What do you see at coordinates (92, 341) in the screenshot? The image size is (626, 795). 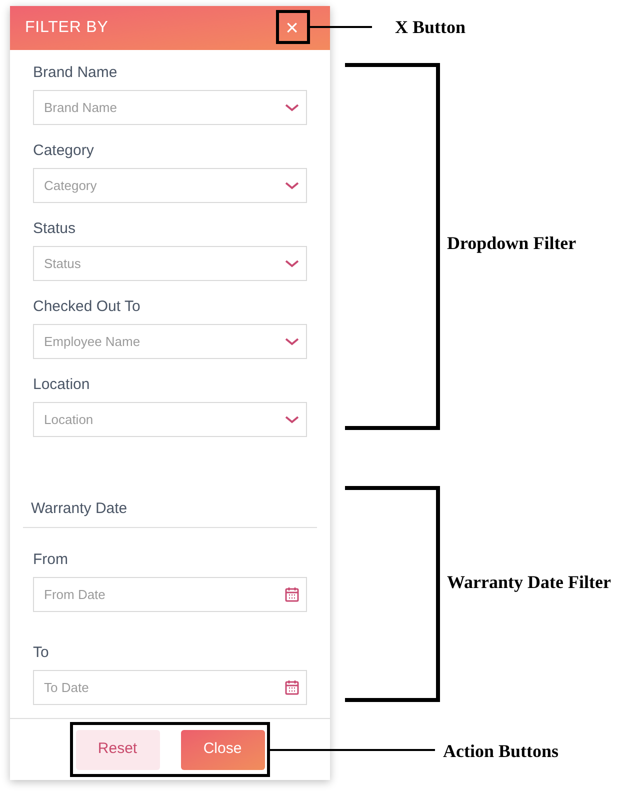 I see `placeholder-text: Employee Name` at bounding box center [92, 341].